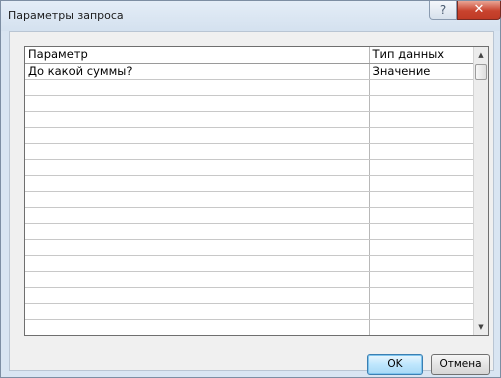 This screenshot has height=378, width=501. Describe the element at coordinates (481, 55) in the screenshot. I see `scroll-up-icon: ▲` at that location.